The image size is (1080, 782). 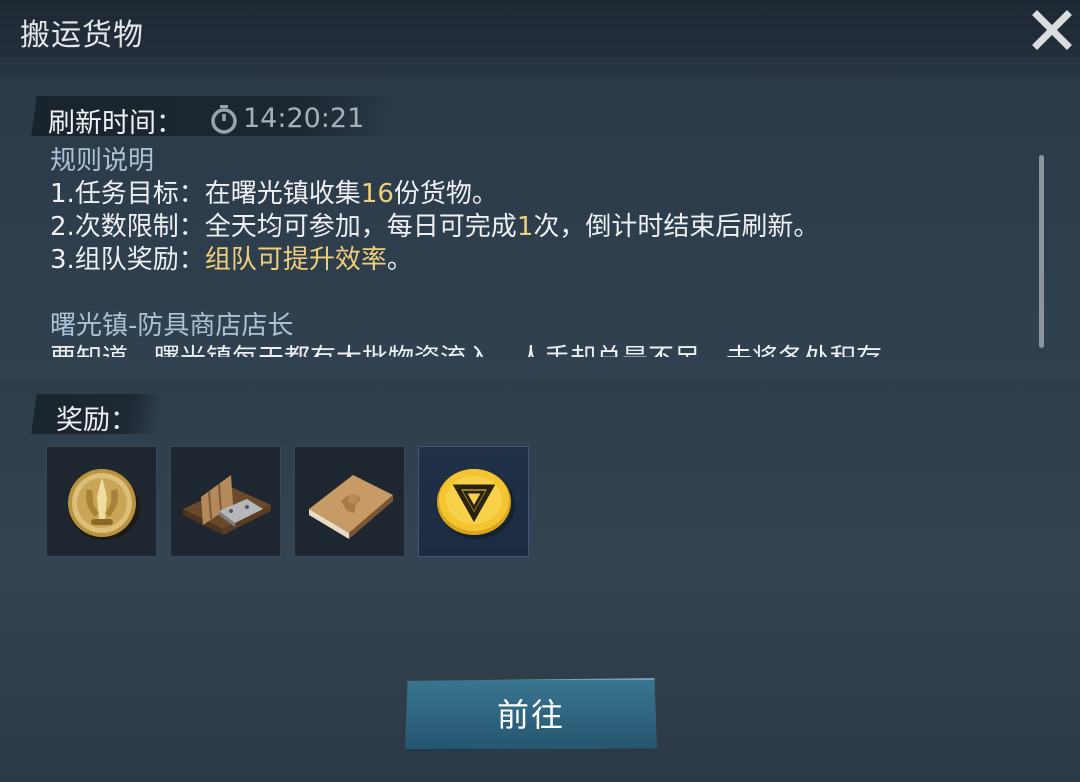 What do you see at coordinates (82, 35) in the screenshot?
I see `panel-title: 搬运货物` at bounding box center [82, 35].